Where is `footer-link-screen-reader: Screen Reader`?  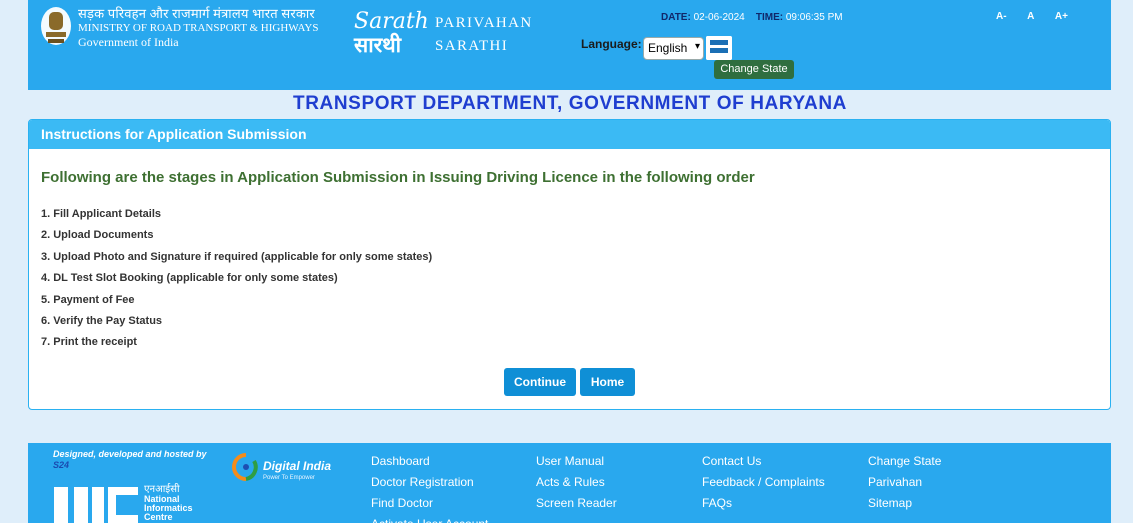 footer-link-screen-reader: Screen Reader is located at coordinates (576, 503).